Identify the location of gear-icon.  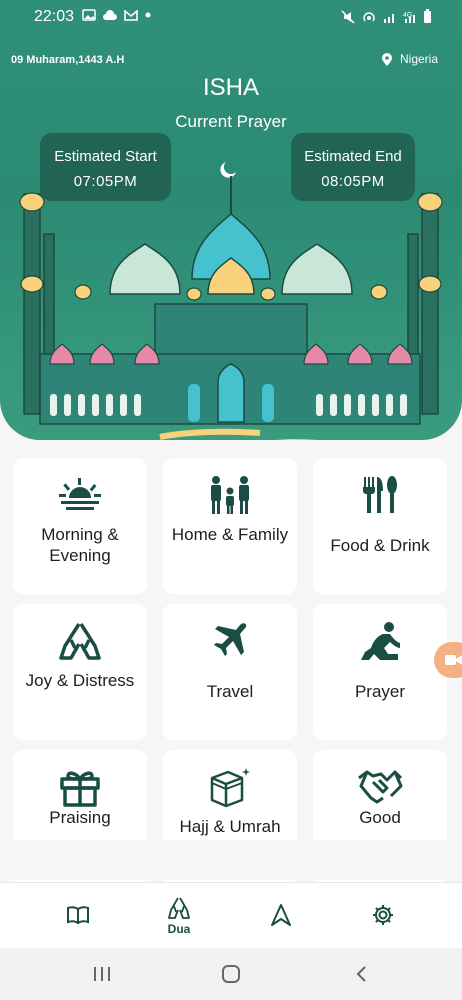
(383, 915).